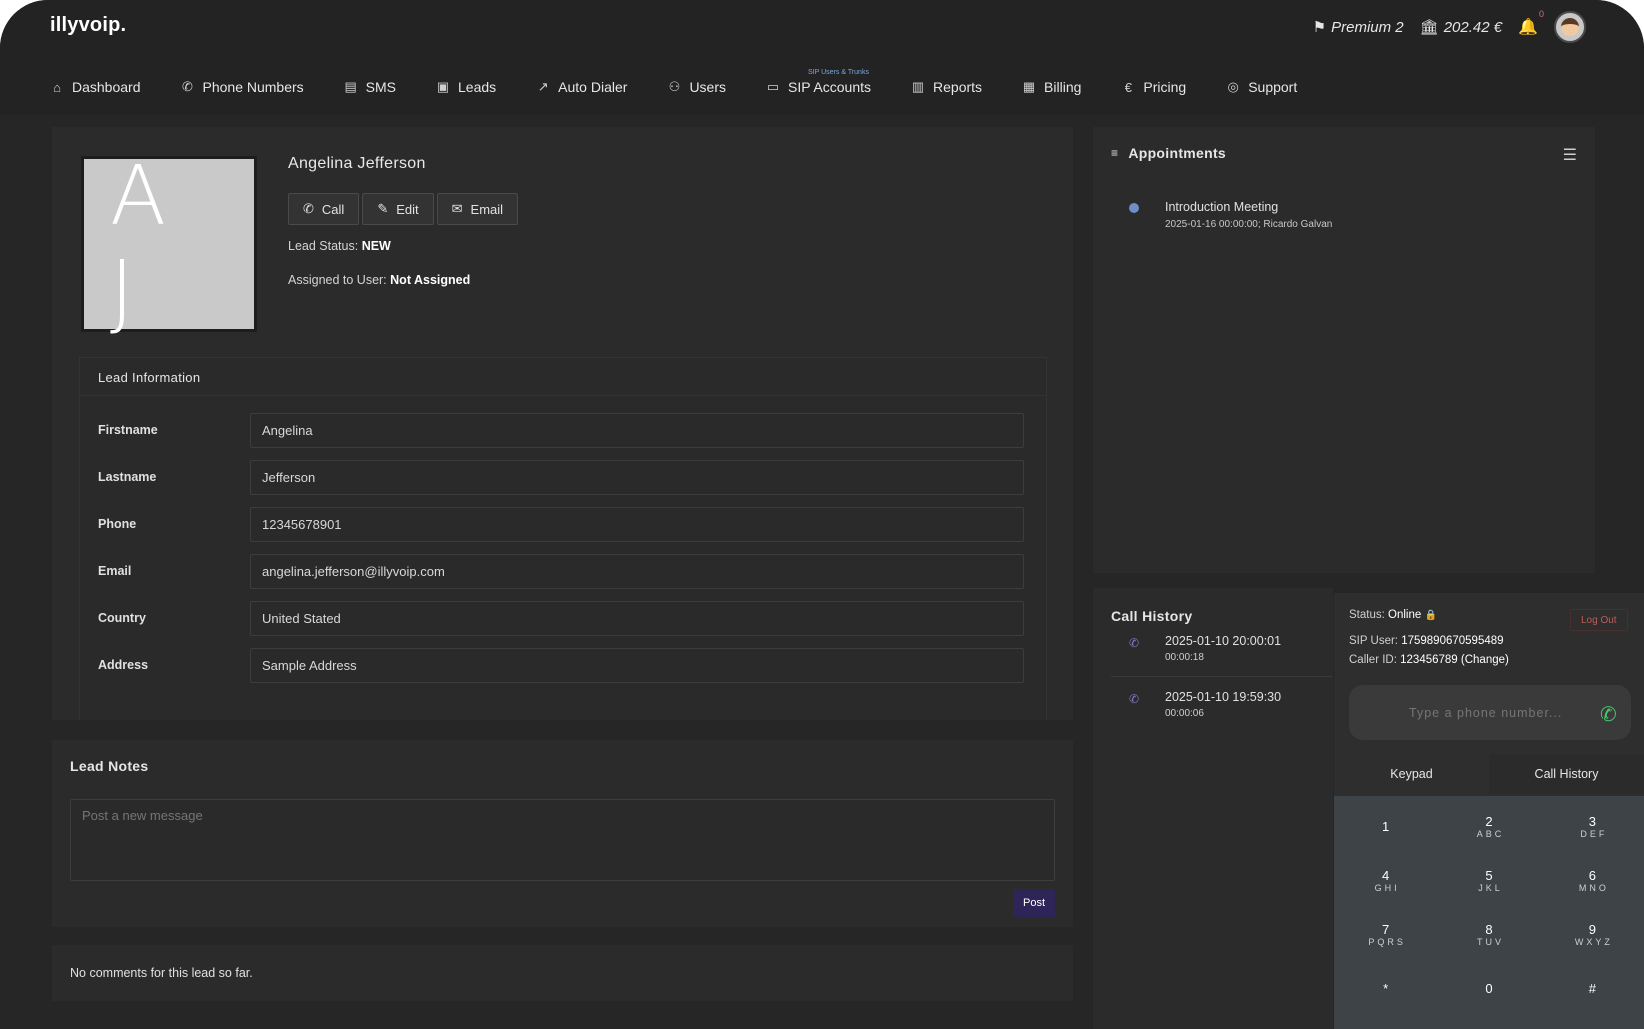 This screenshot has width=1644, height=1029. Describe the element at coordinates (637, 430) in the screenshot. I see `firstname-field` at that location.